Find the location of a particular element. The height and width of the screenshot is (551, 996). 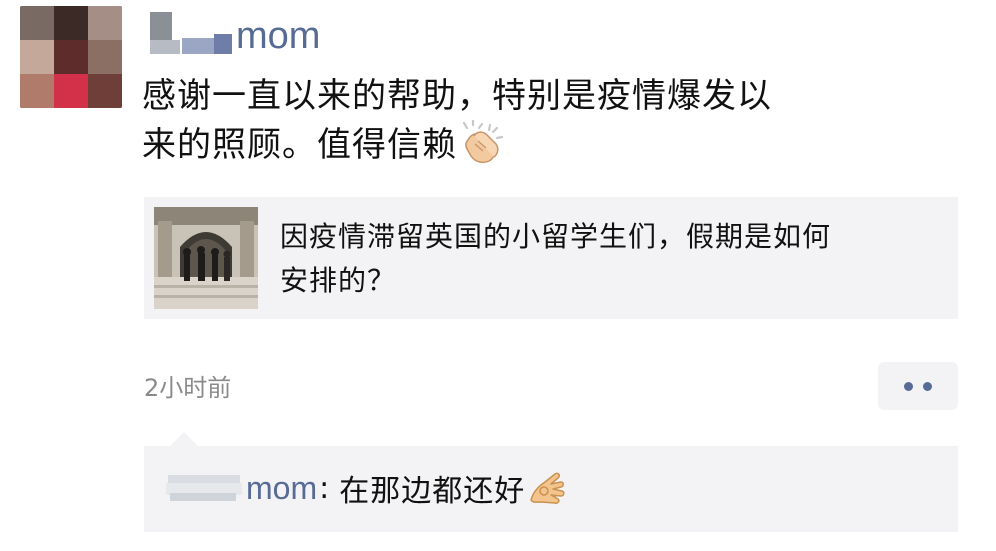

post-author: mom is located at coordinates (232, 34).